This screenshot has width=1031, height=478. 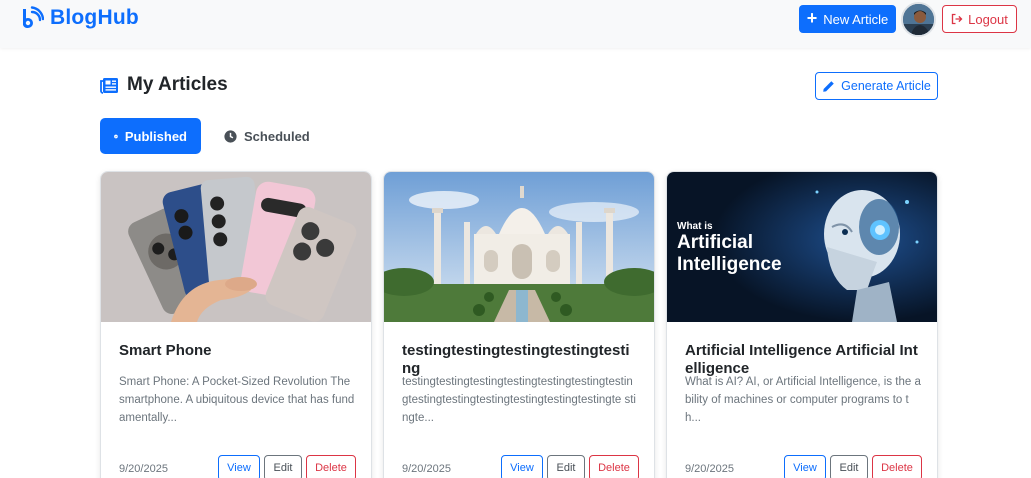 What do you see at coordinates (729, 264) in the screenshot?
I see `ai-image-line3: Intelligence` at bounding box center [729, 264].